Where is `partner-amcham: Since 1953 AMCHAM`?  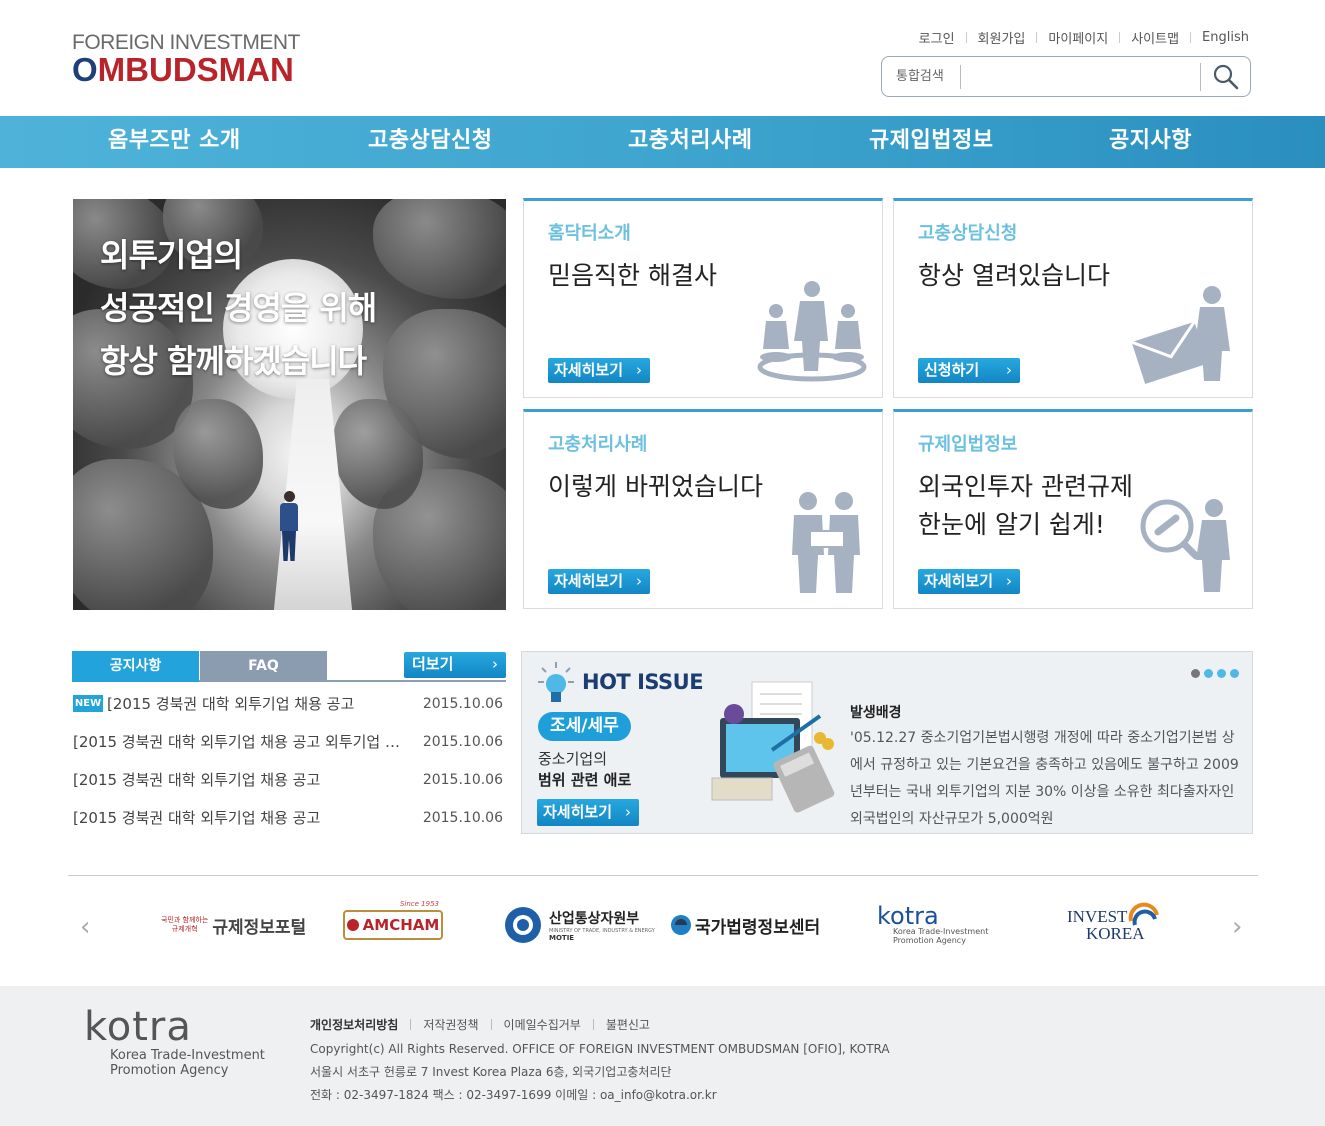
partner-amcham: Since 1953 AMCHAM is located at coordinates (393, 925).